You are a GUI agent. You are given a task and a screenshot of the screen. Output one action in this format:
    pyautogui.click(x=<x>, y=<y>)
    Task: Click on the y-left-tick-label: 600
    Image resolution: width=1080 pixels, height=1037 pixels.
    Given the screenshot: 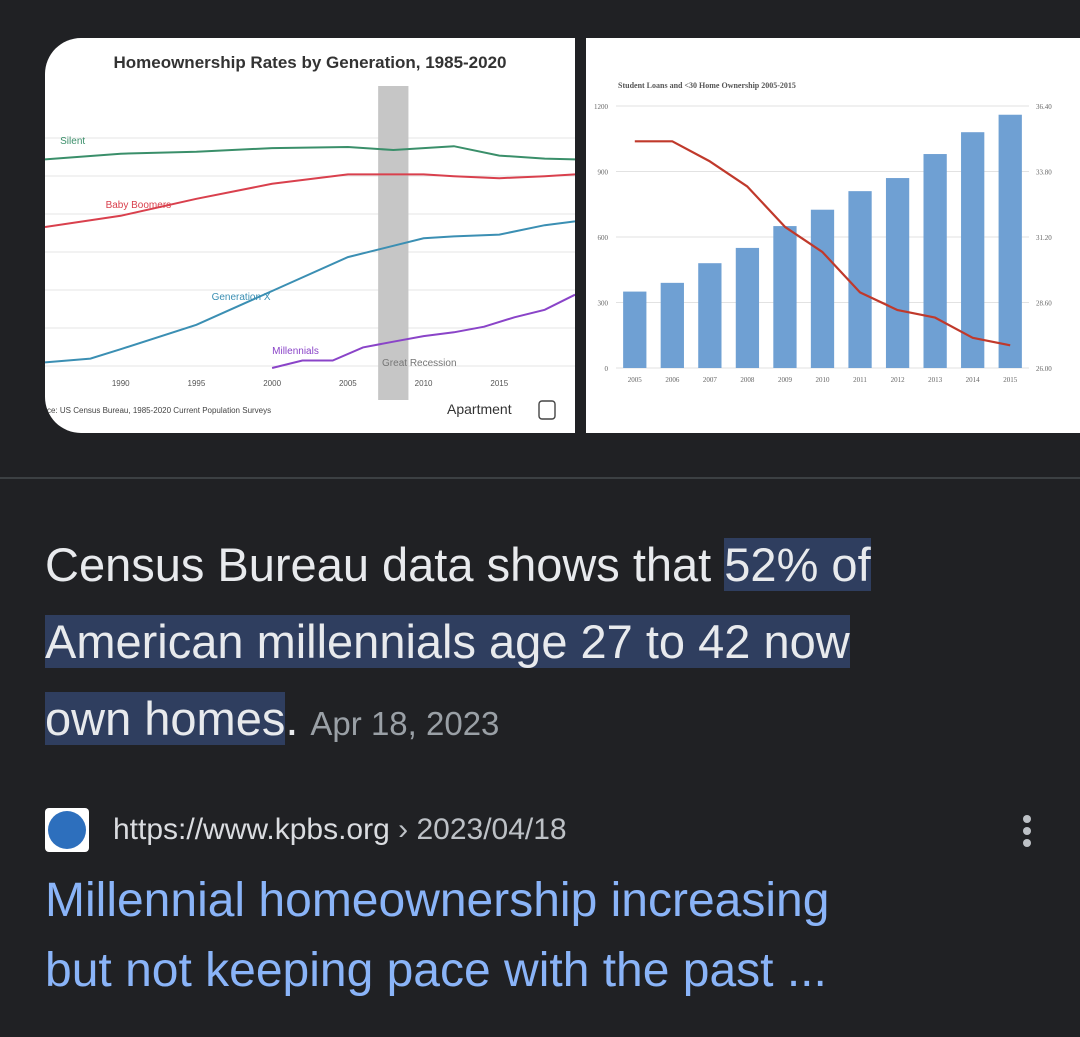 What is the action you would take?
    pyautogui.click(x=603, y=238)
    